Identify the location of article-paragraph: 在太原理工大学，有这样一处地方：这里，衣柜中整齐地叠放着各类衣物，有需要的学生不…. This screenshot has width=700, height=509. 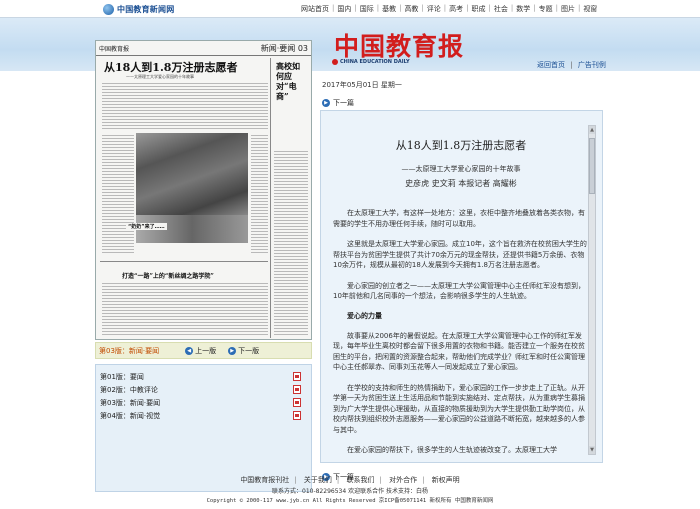
(459, 218).